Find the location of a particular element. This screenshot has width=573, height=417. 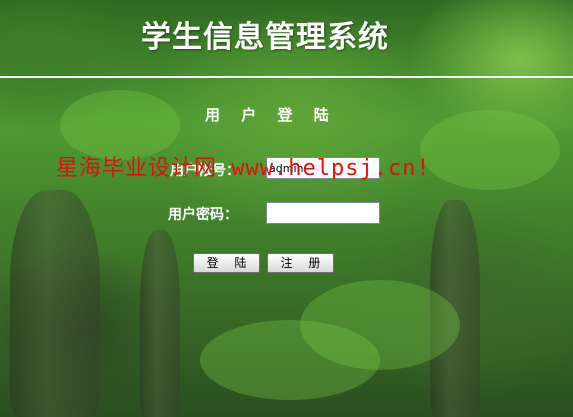

account-label: 用户帐号： is located at coordinates (205, 171).